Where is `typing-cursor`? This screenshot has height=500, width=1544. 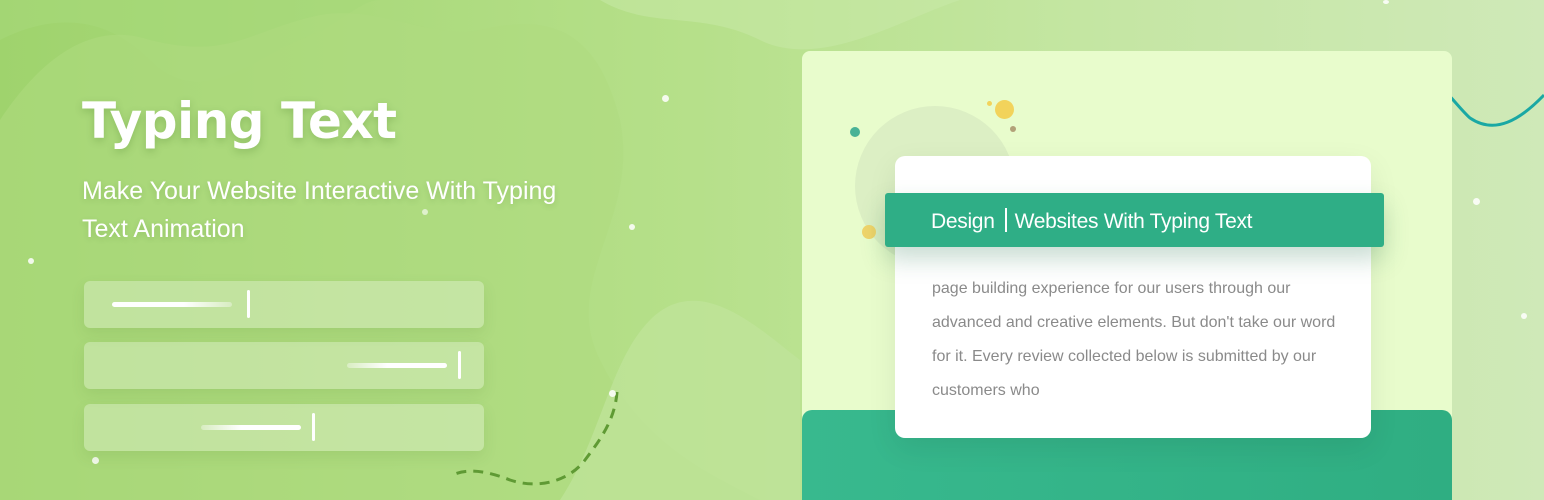
typing-cursor is located at coordinates (1005, 220).